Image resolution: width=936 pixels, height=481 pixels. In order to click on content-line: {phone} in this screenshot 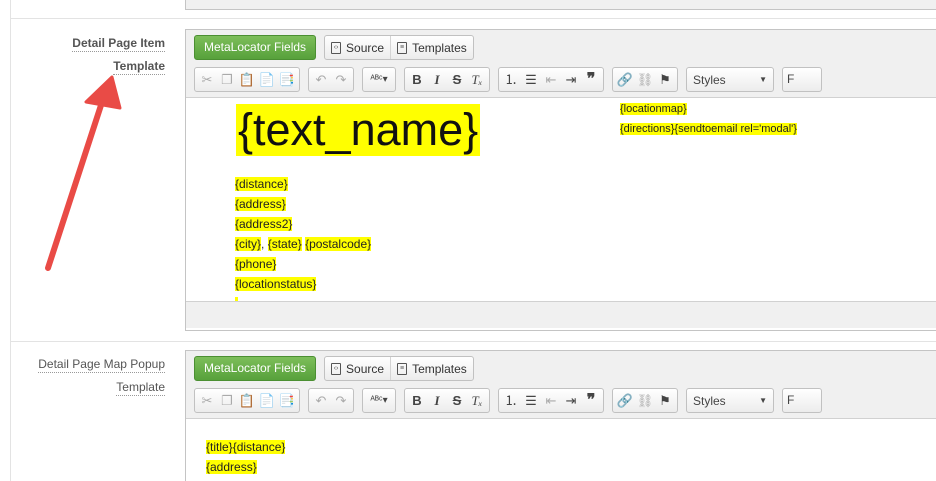, I will do `click(256, 264)`.